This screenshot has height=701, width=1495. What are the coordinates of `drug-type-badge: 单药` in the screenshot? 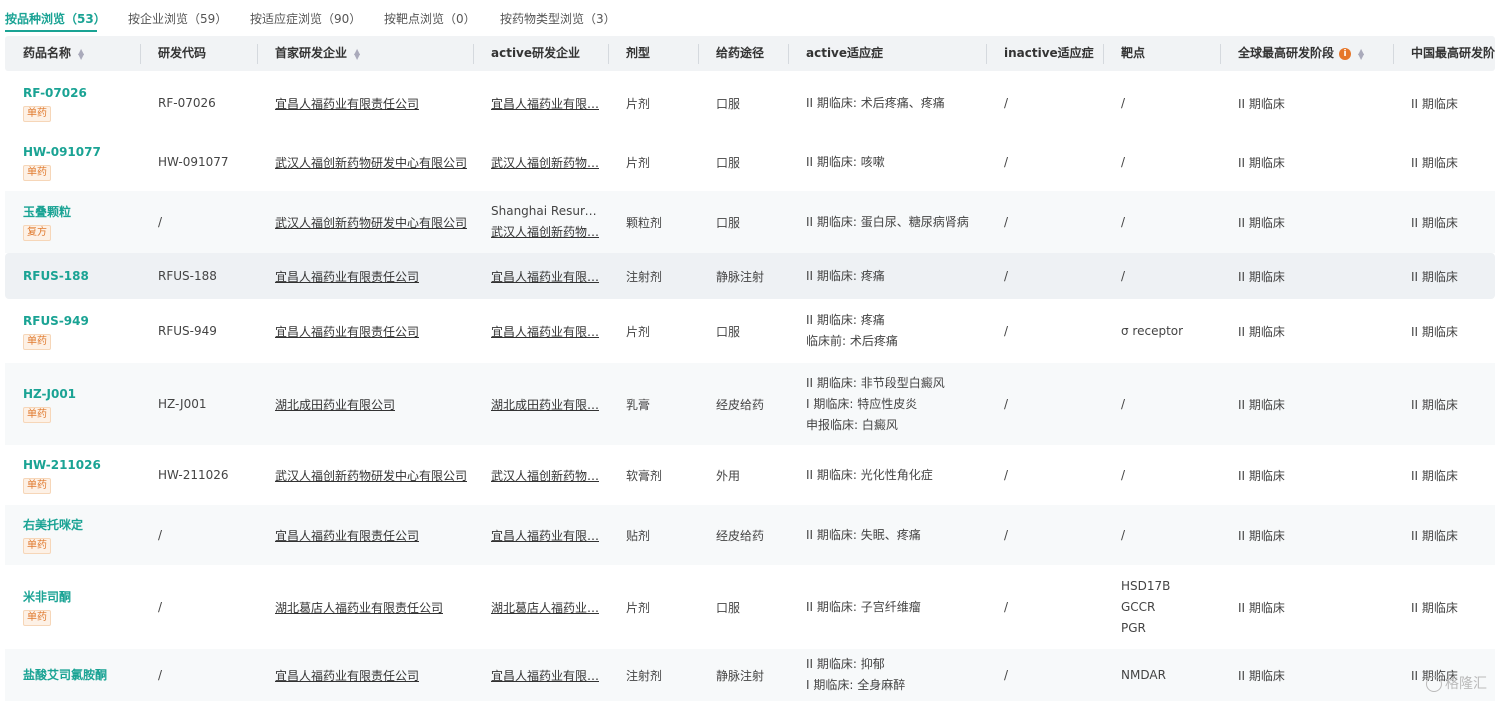 It's located at (37, 342).